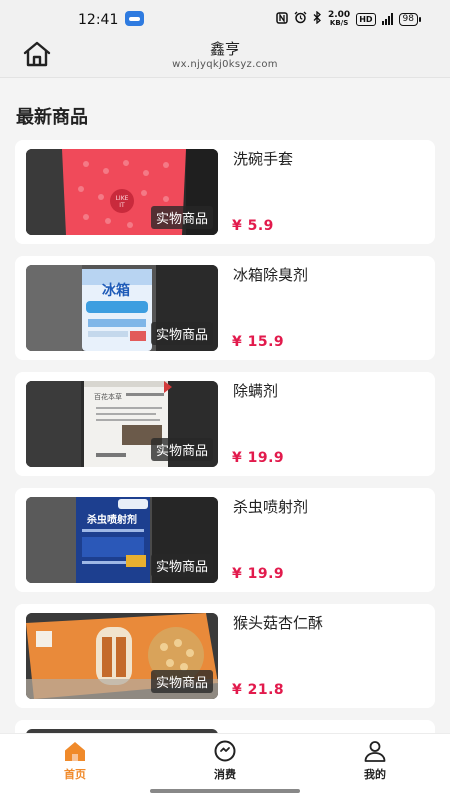 The height and width of the screenshot is (800, 450). I want to click on product-image: LIKE IT 实物商品, so click(122, 192).